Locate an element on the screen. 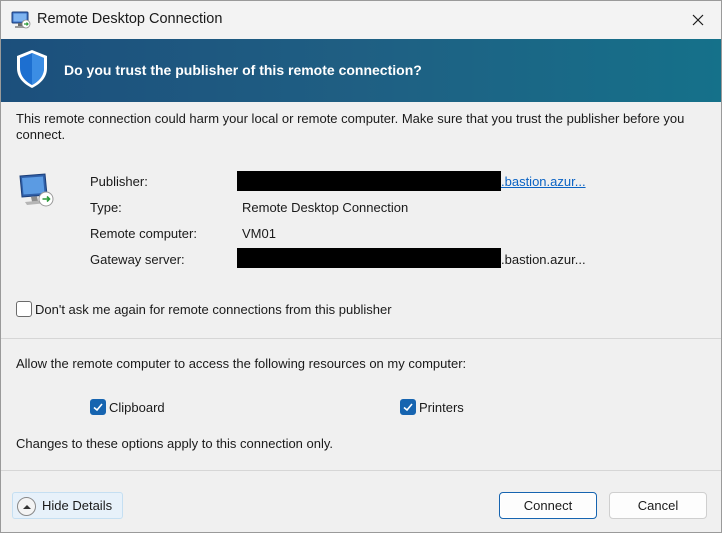 The height and width of the screenshot is (533, 722). remote-computer-icon is located at coordinates (36, 190).